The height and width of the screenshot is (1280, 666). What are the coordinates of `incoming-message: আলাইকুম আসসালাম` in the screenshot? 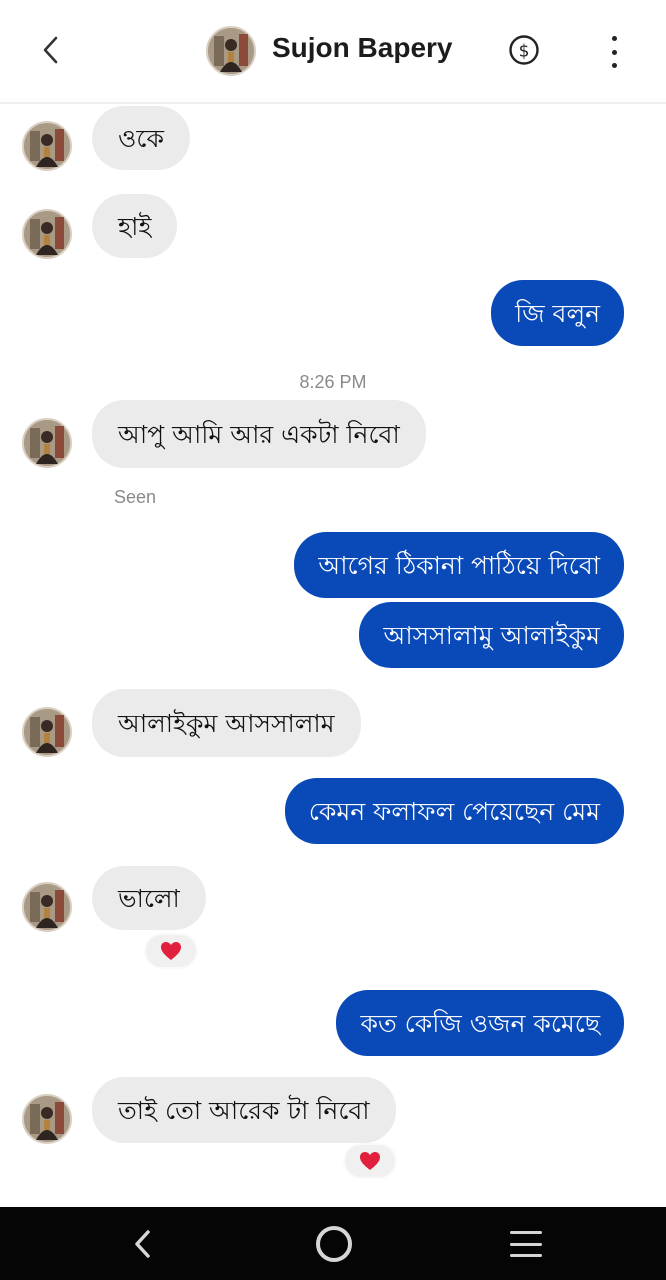 It's located at (226, 723).